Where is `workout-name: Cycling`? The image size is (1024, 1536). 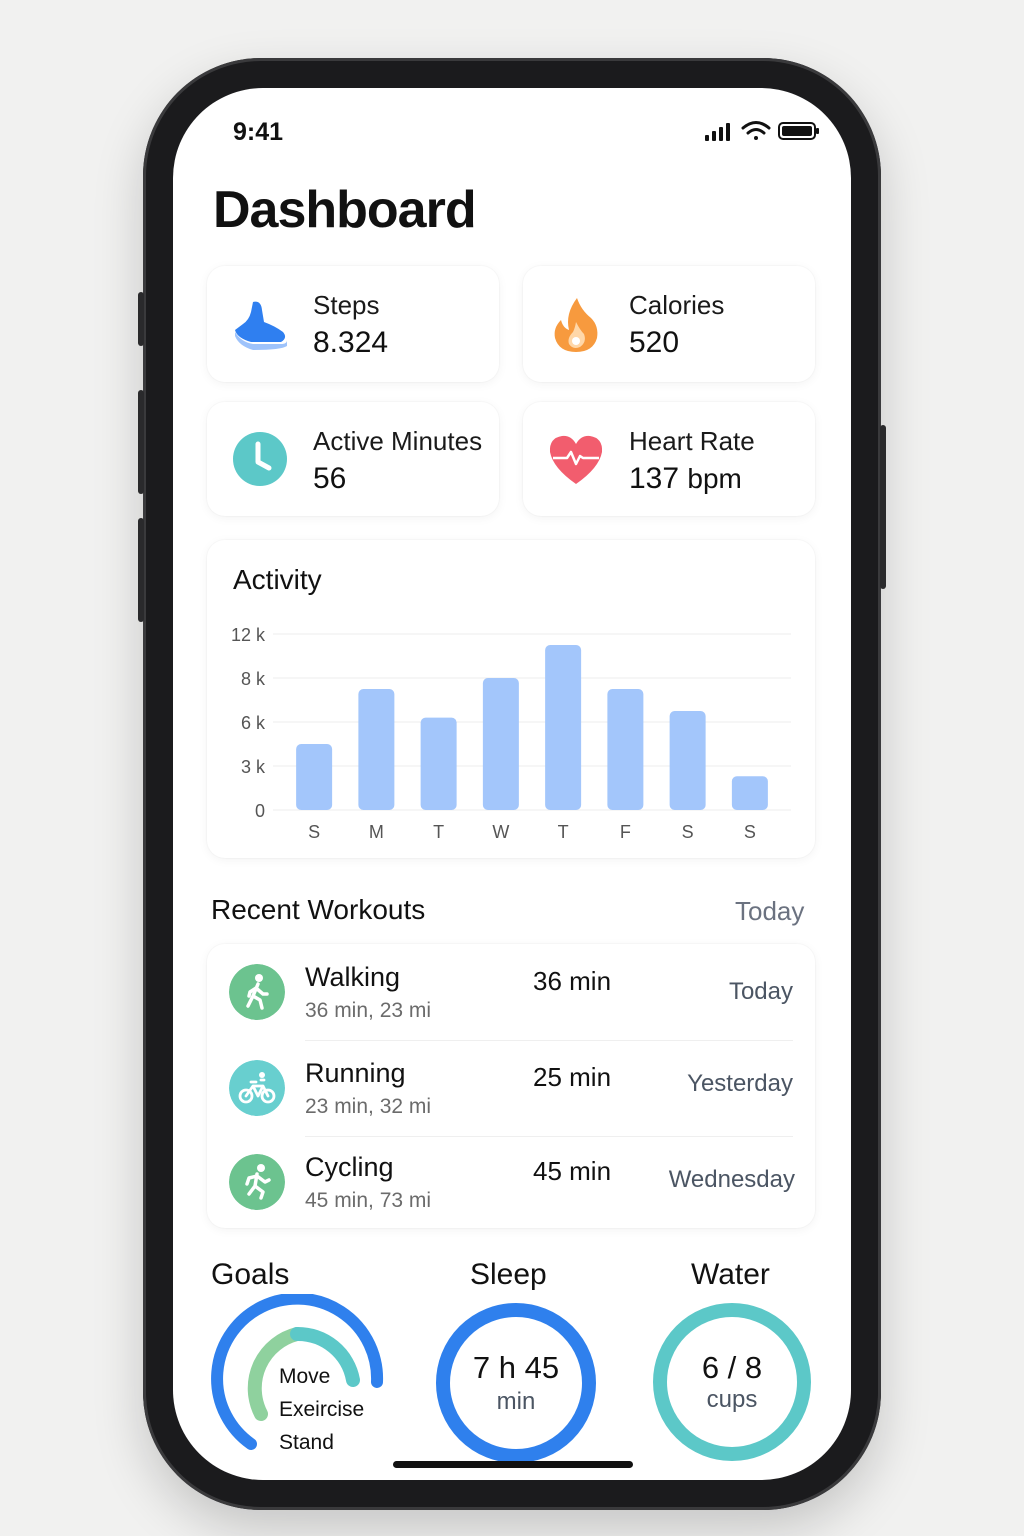 workout-name: Cycling is located at coordinates (349, 1167).